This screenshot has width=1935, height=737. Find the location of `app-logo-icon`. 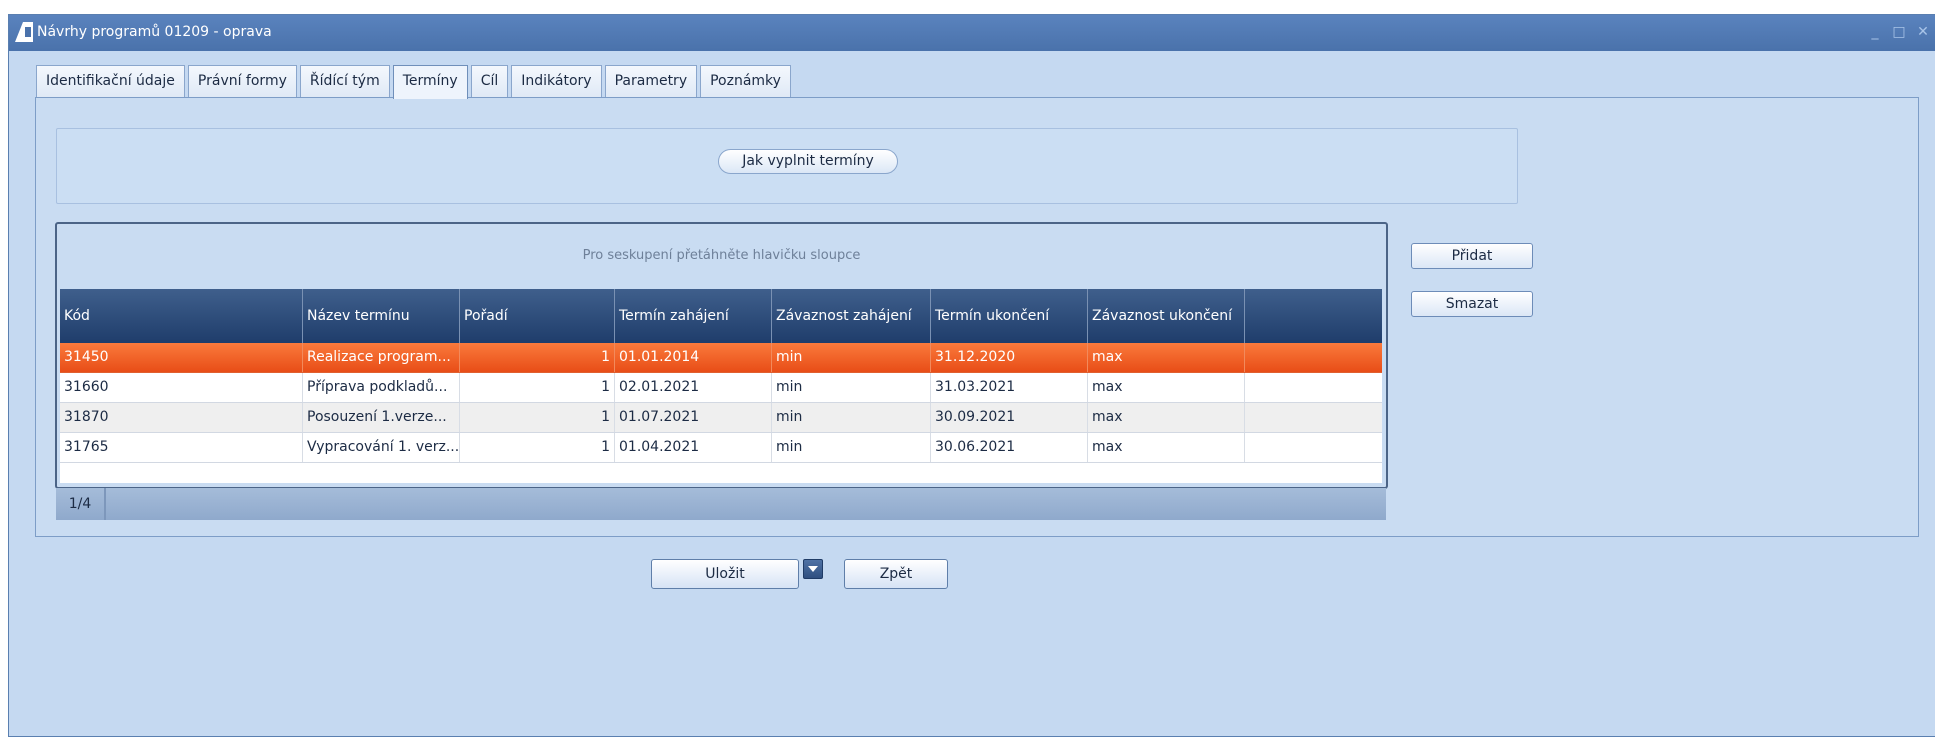

app-logo-icon is located at coordinates (24, 32).